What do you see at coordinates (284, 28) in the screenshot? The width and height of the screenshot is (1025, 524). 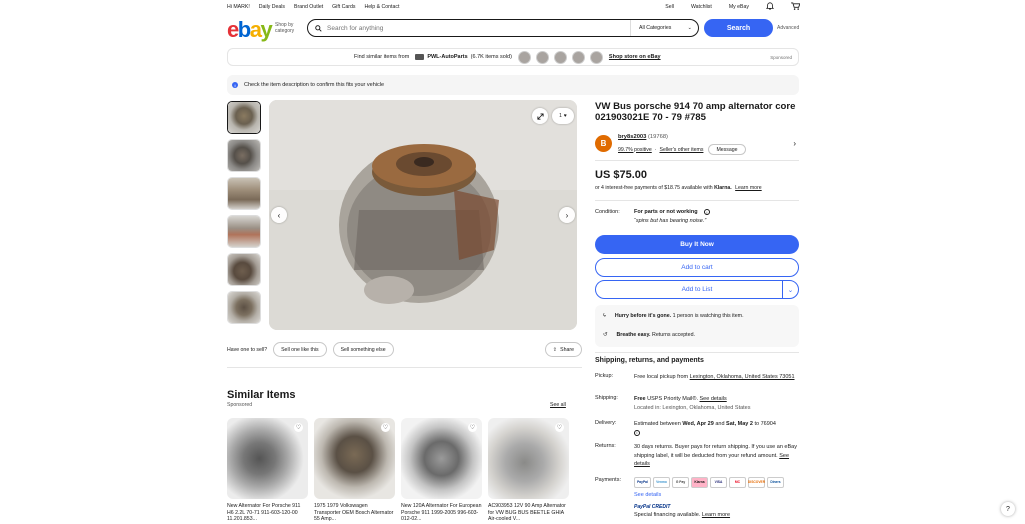 I see `shop-by-category: Shop by category` at bounding box center [284, 28].